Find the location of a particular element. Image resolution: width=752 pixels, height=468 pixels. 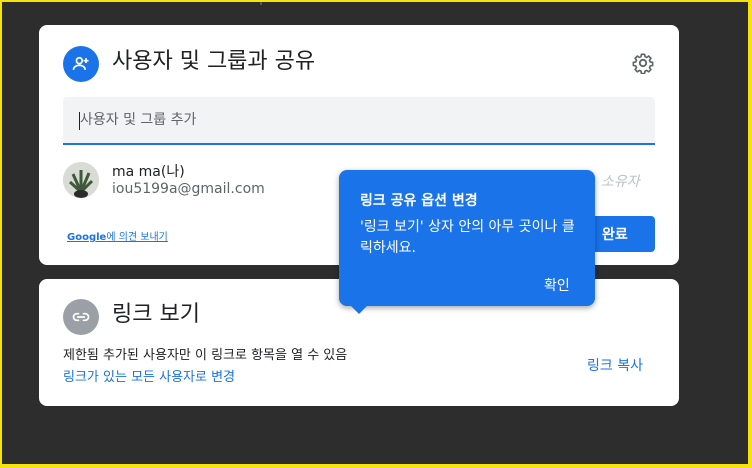

person-add-icon is located at coordinates (81, 64).